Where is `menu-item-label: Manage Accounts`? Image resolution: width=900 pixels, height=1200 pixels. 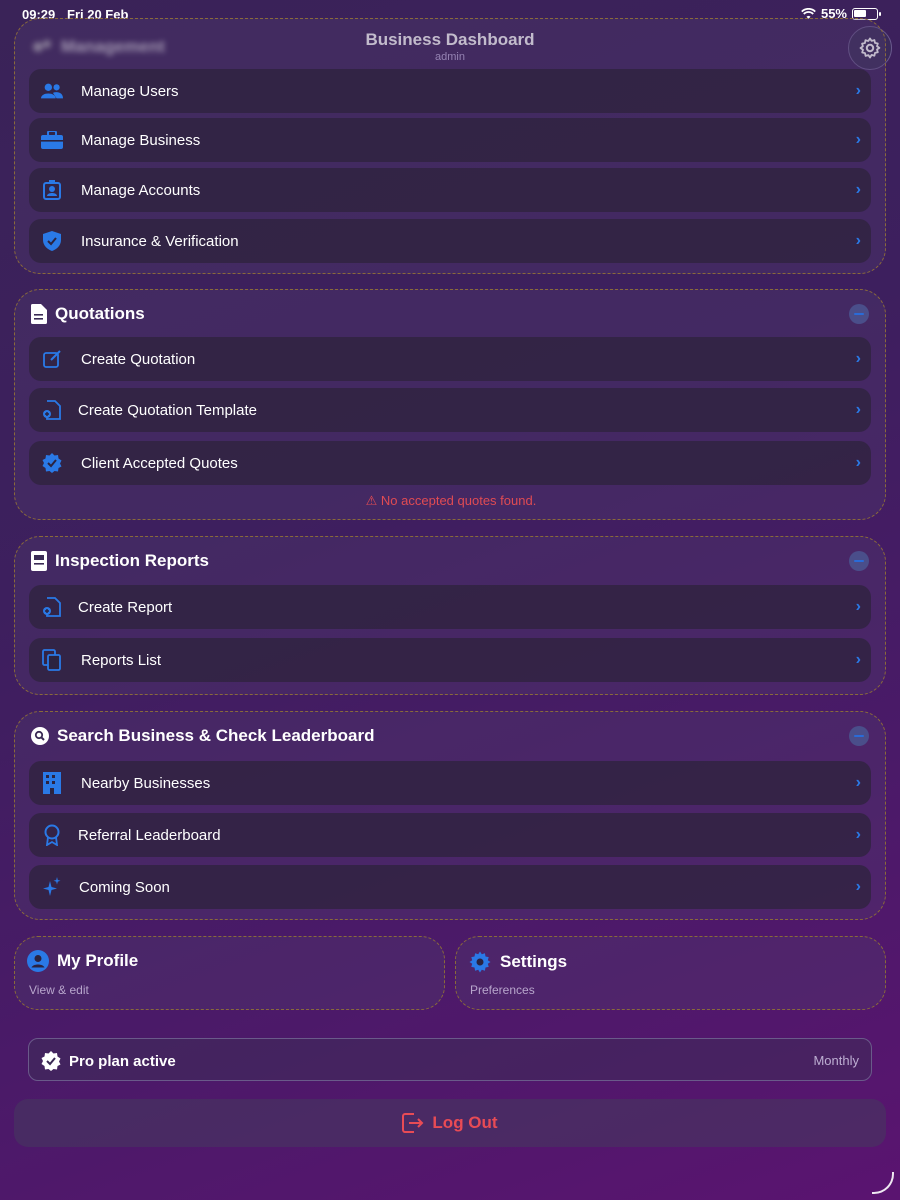
menu-item-label: Manage Accounts is located at coordinates (141, 190).